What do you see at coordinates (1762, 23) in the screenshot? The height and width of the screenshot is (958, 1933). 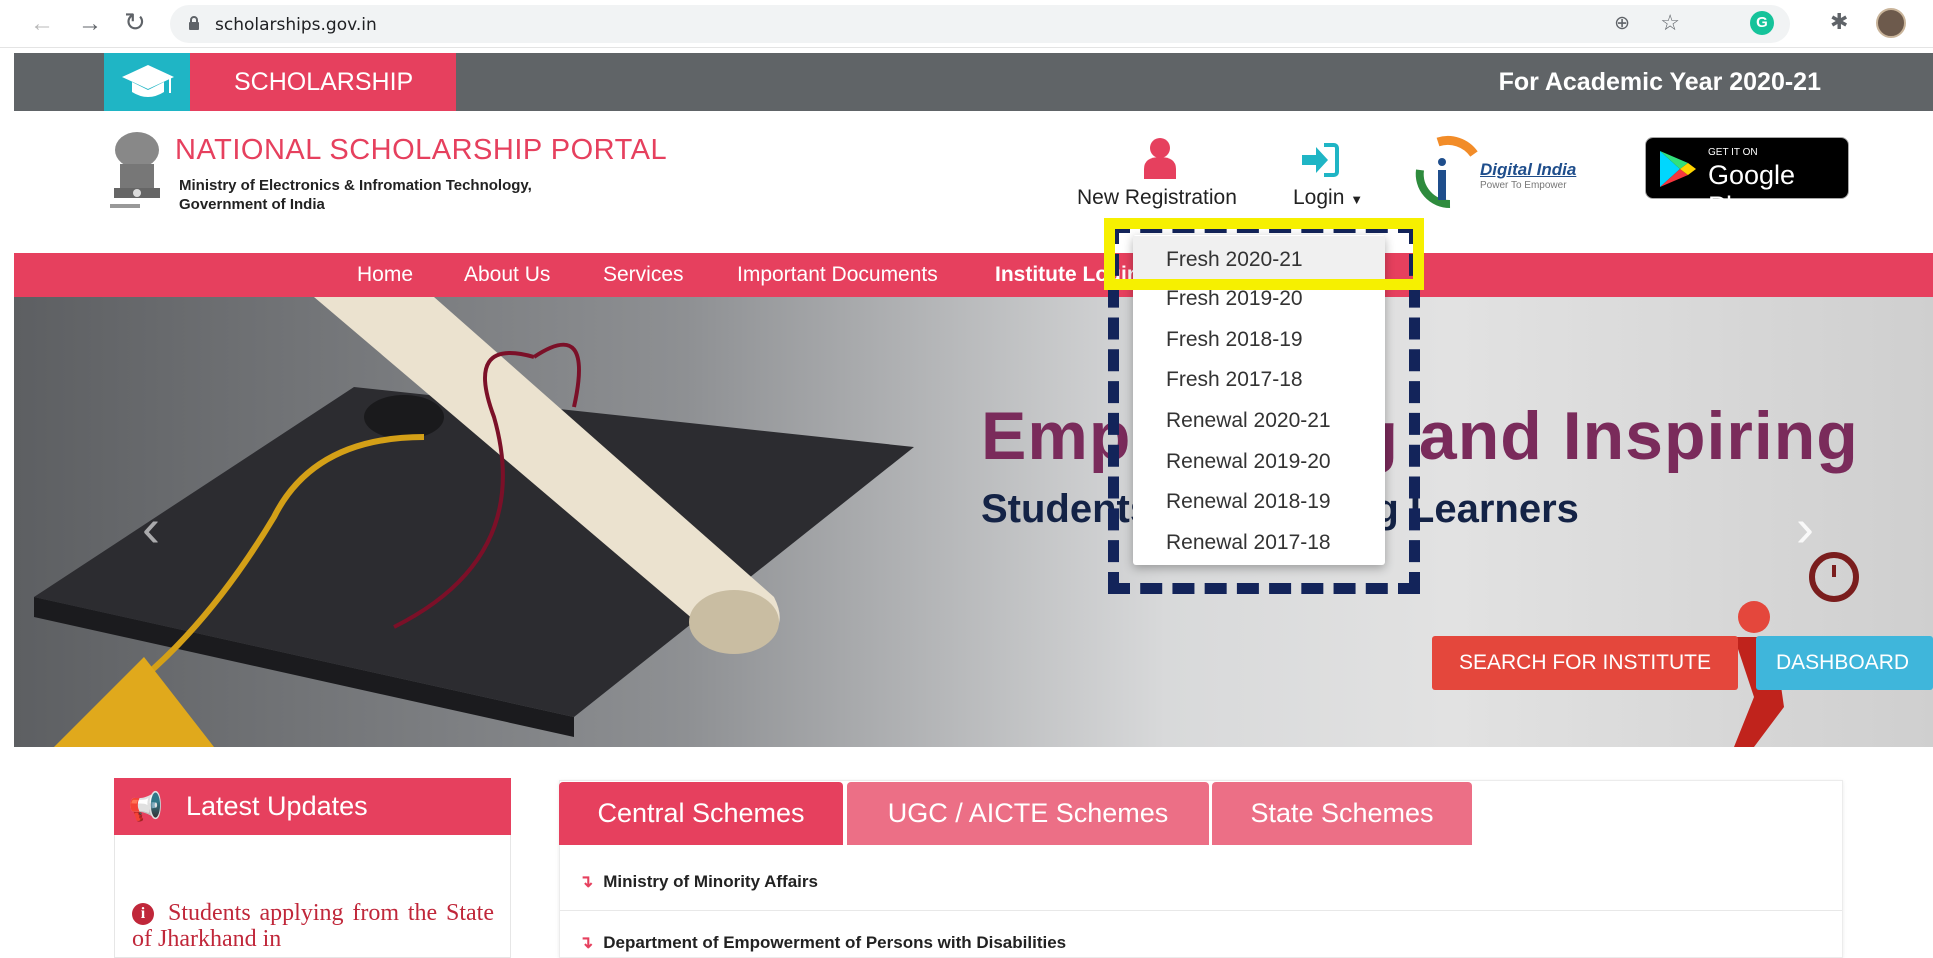 I see `grammarly-extension-icon: G` at bounding box center [1762, 23].